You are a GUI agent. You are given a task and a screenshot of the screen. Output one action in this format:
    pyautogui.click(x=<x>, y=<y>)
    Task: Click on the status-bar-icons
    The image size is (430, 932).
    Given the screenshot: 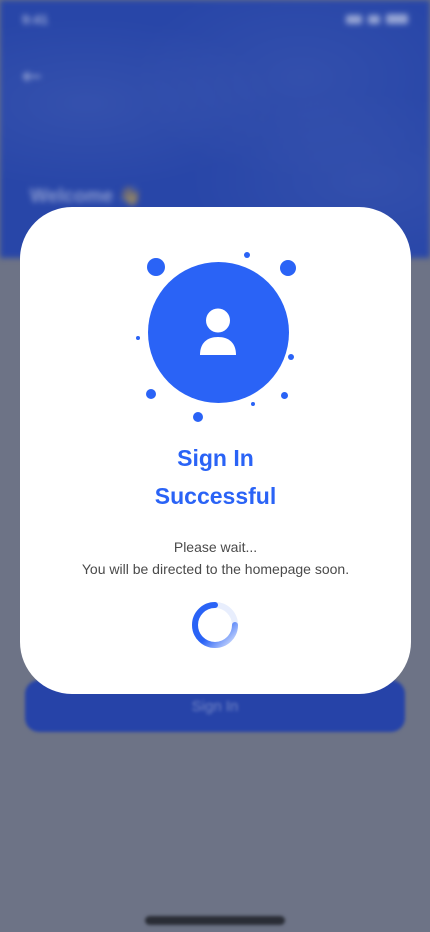 What is the action you would take?
    pyautogui.click(x=377, y=19)
    